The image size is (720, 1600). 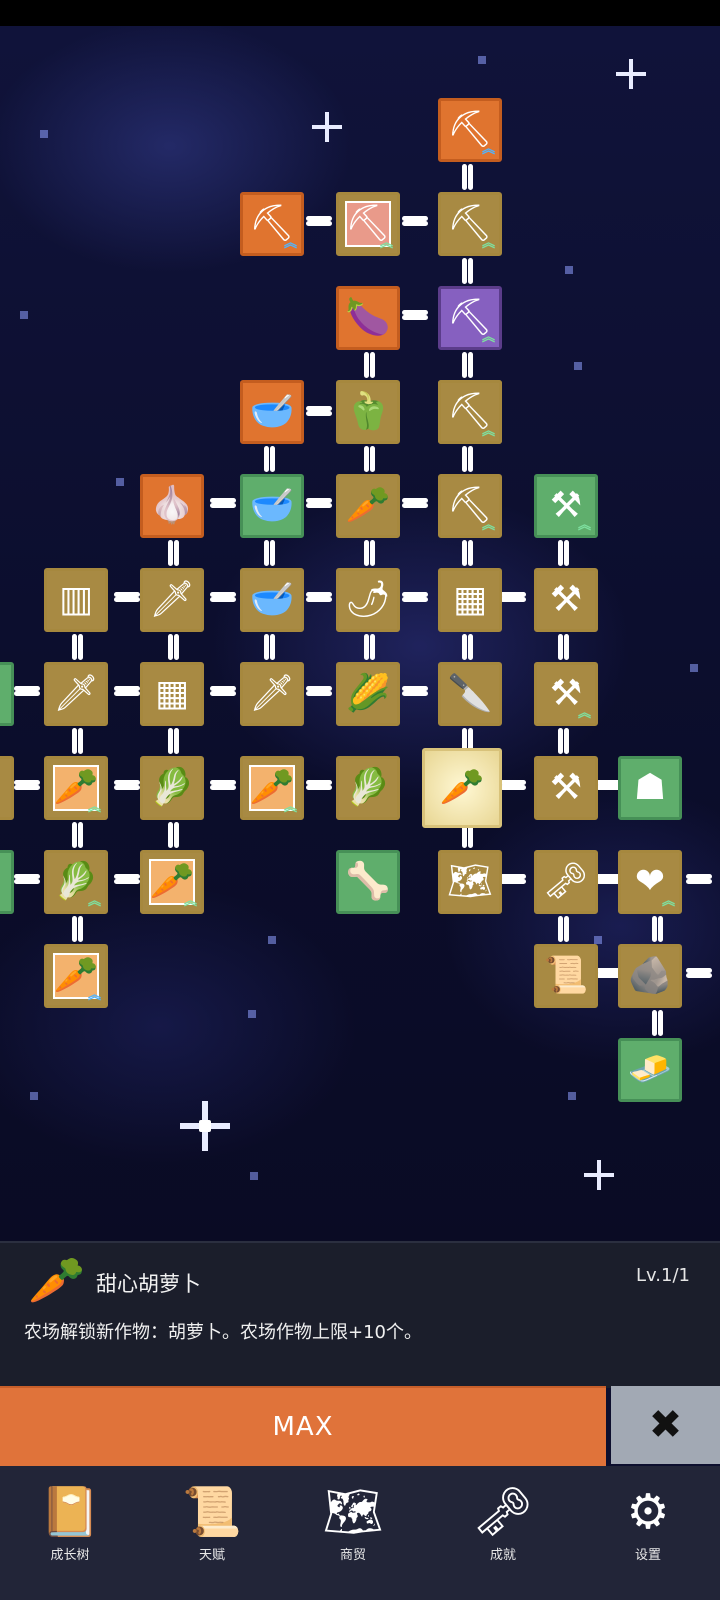 I want to click on skill-node-map: 🗺, so click(x=470, y=882).